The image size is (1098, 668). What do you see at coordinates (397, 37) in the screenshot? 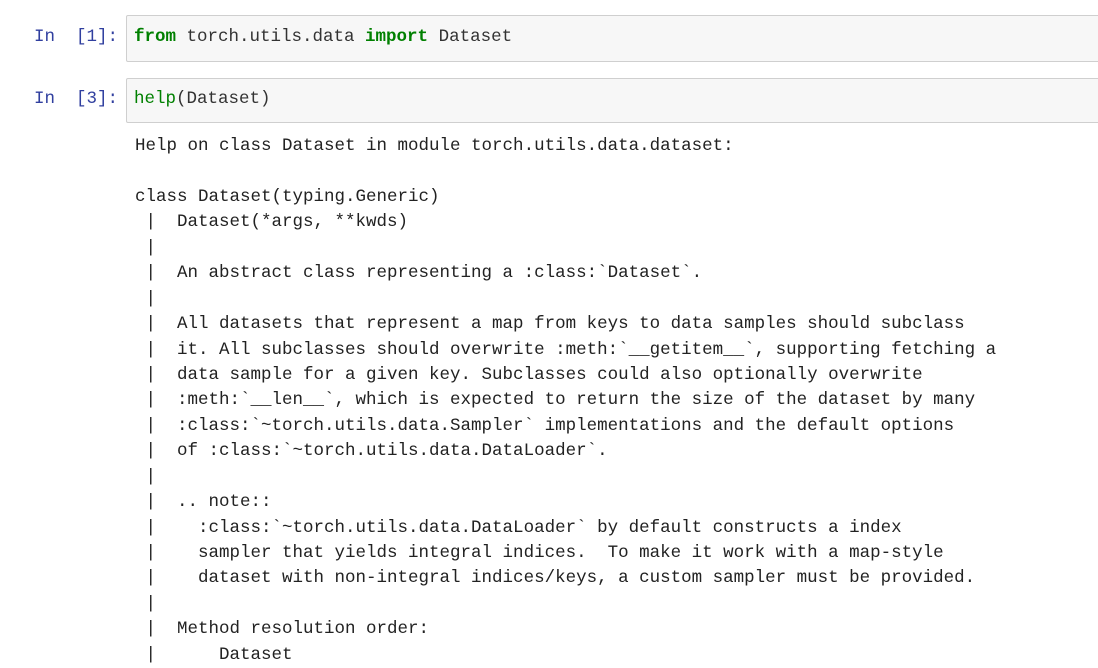
I see `keyword-import: import` at bounding box center [397, 37].